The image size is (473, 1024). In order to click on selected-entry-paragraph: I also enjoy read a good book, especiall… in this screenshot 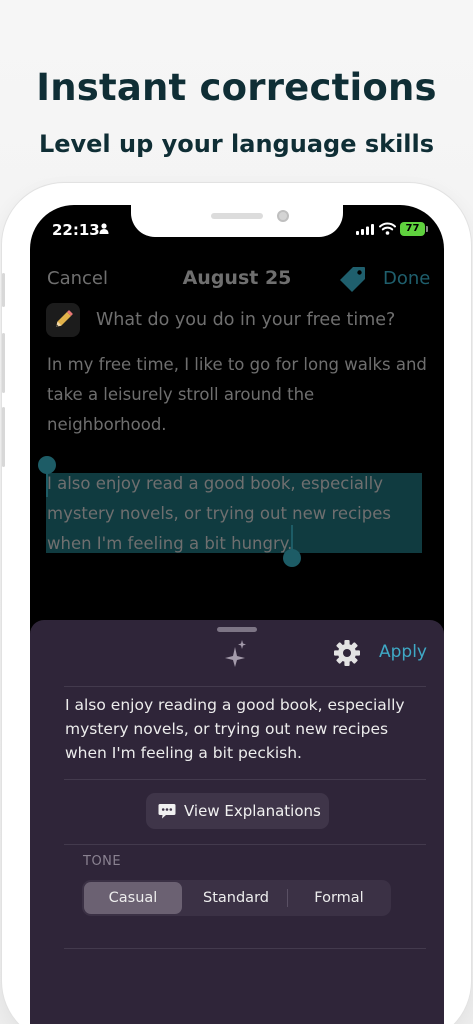, I will do `click(237, 514)`.